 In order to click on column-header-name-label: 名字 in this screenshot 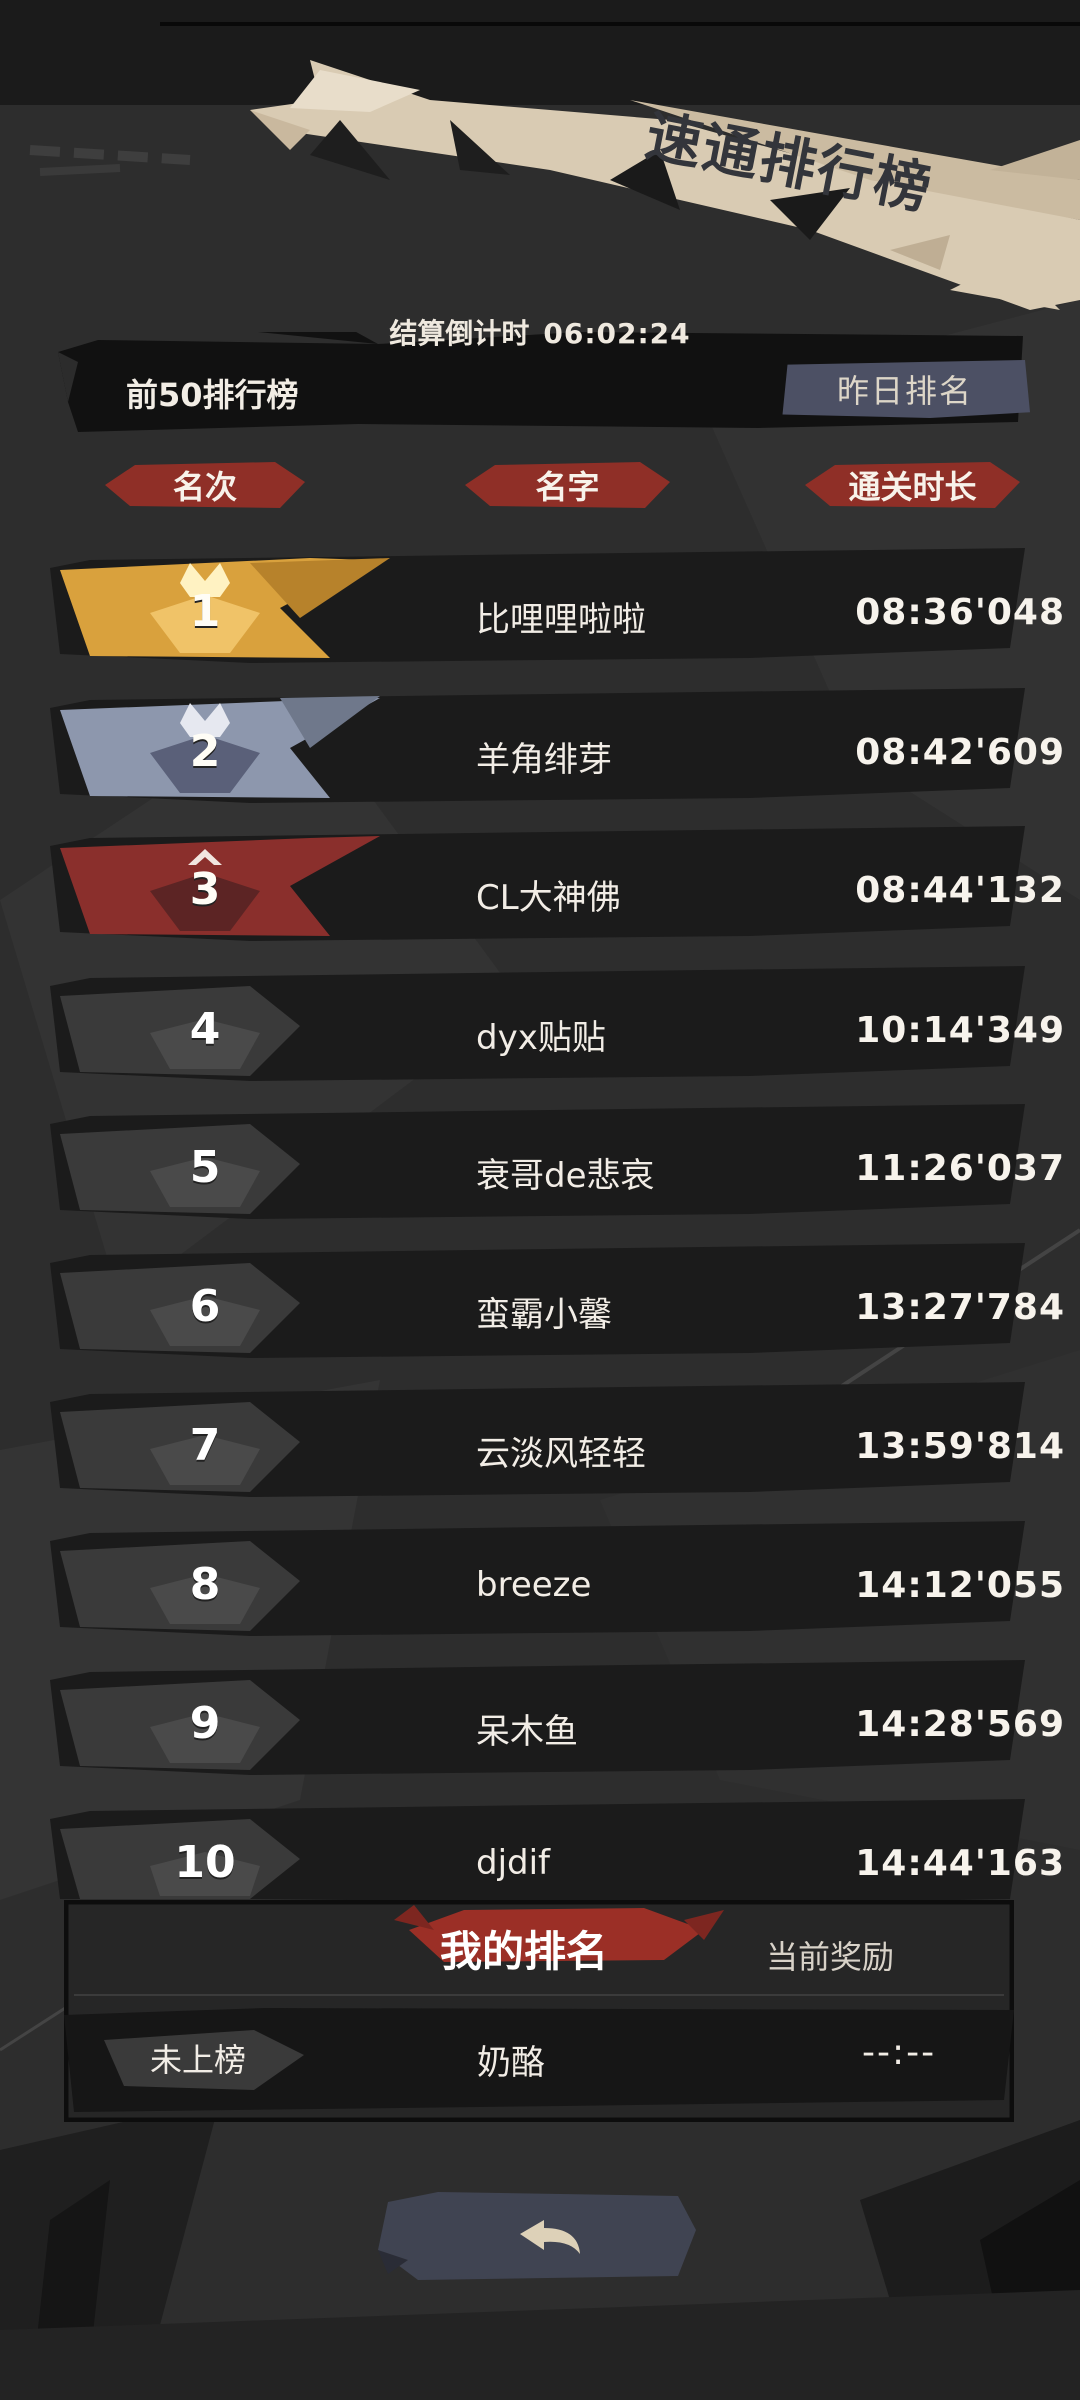, I will do `click(567, 487)`.